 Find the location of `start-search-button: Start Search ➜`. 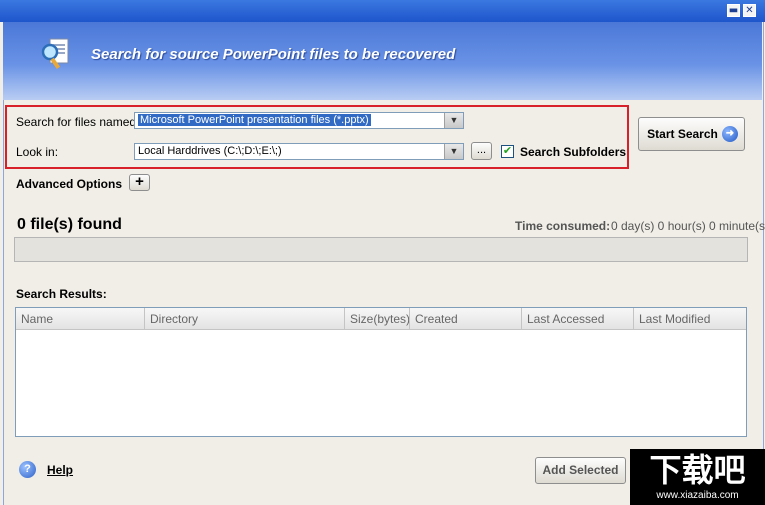

start-search-button: Start Search ➜ is located at coordinates (691, 134).